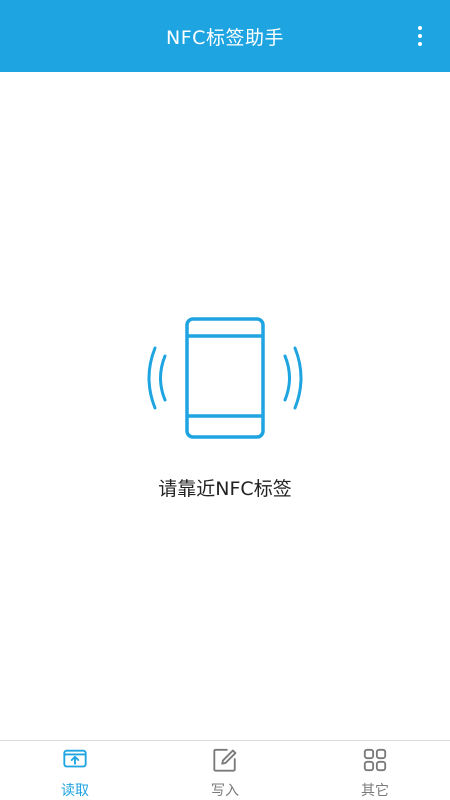 The width and height of the screenshot is (450, 800). I want to click on read-icon, so click(75, 758).